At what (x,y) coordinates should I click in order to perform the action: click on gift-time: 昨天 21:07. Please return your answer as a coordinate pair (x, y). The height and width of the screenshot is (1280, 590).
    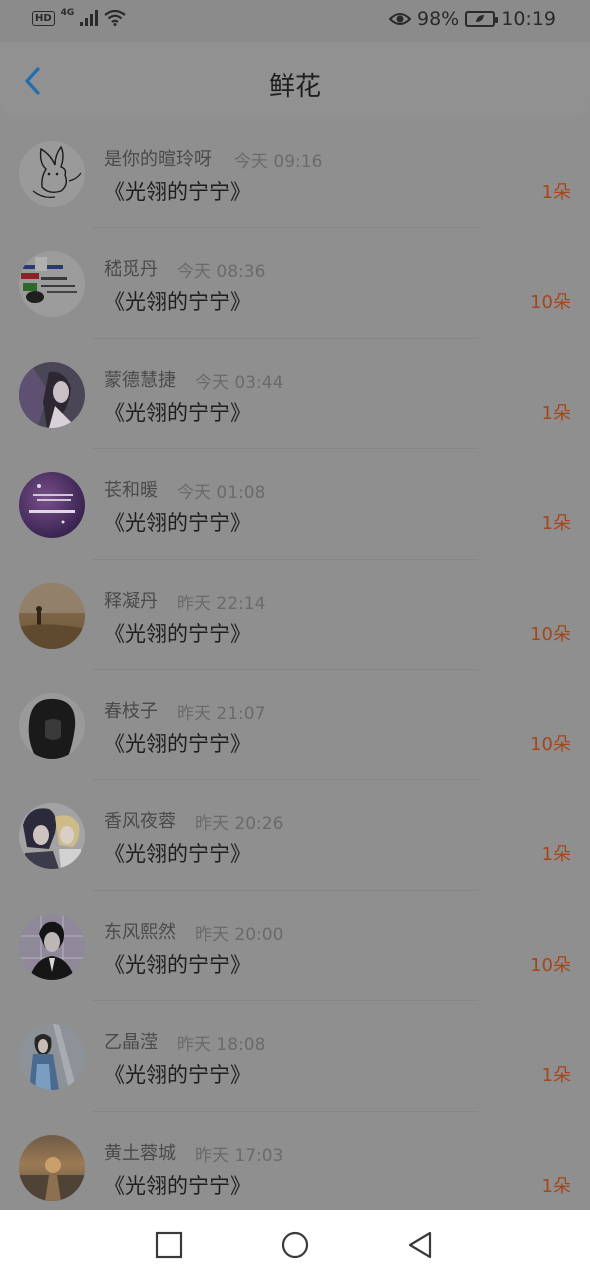
    Looking at the image, I should click on (221, 713).